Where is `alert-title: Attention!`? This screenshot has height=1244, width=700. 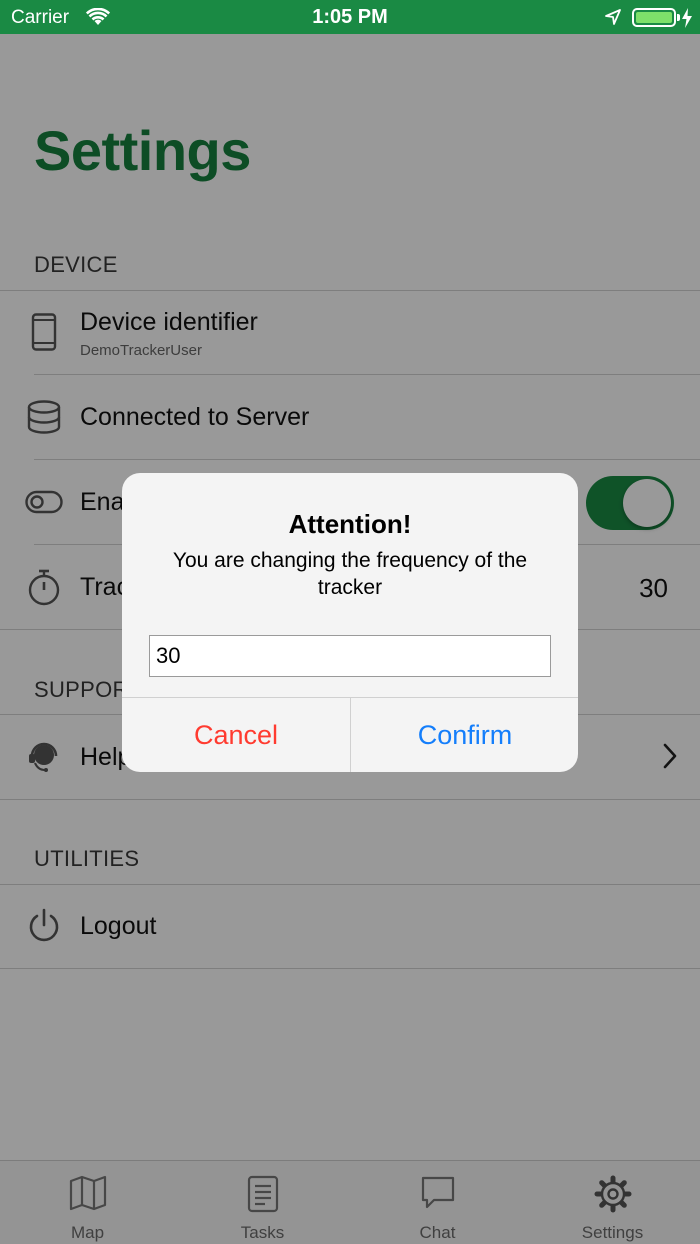 alert-title: Attention! is located at coordinates (350, 524).